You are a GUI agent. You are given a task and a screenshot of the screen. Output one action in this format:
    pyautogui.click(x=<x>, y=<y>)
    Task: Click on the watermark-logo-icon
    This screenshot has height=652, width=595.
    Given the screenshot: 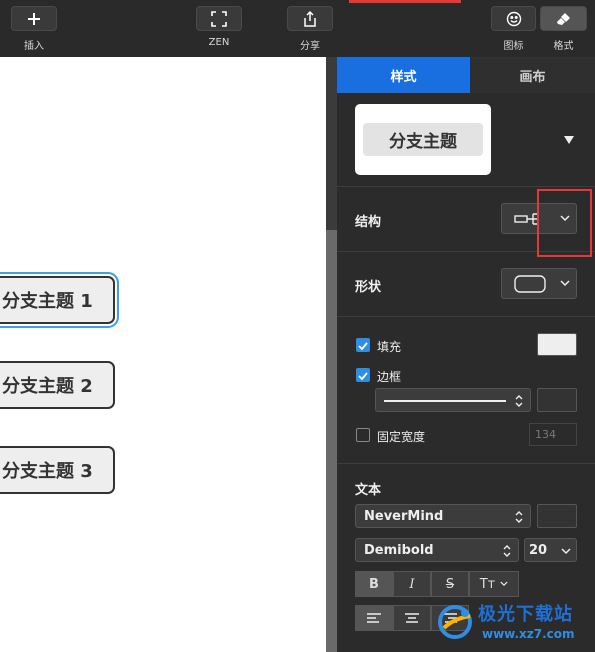 What is the action you would take?
    pyautogui.click(x=455, y=622)
    